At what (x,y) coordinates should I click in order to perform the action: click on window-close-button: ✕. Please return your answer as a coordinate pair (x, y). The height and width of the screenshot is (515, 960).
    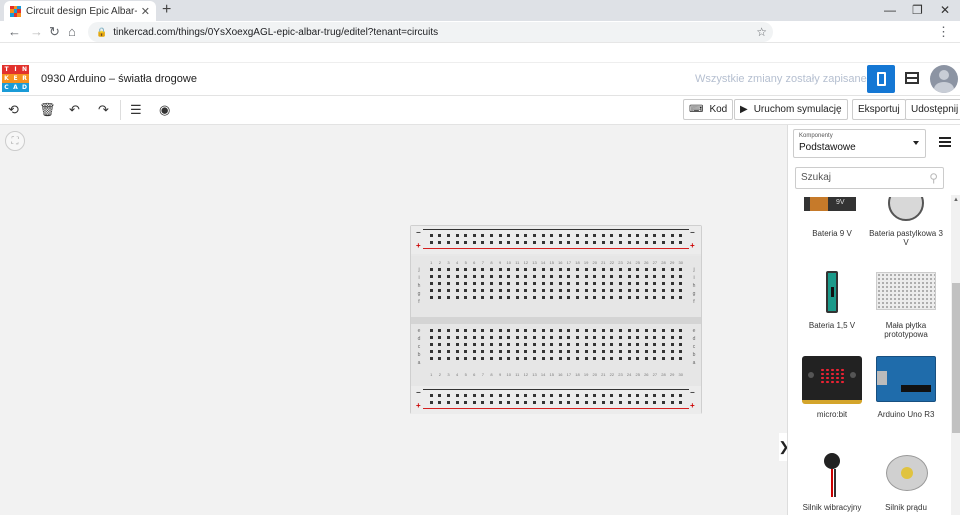
    Looking at the image, I should click on (945, 10).